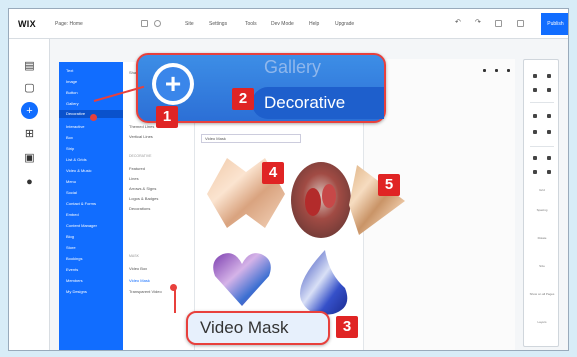  Describe the element at coordinates (157, 23) in the screenshot. I see `mobile-icon` at that location.